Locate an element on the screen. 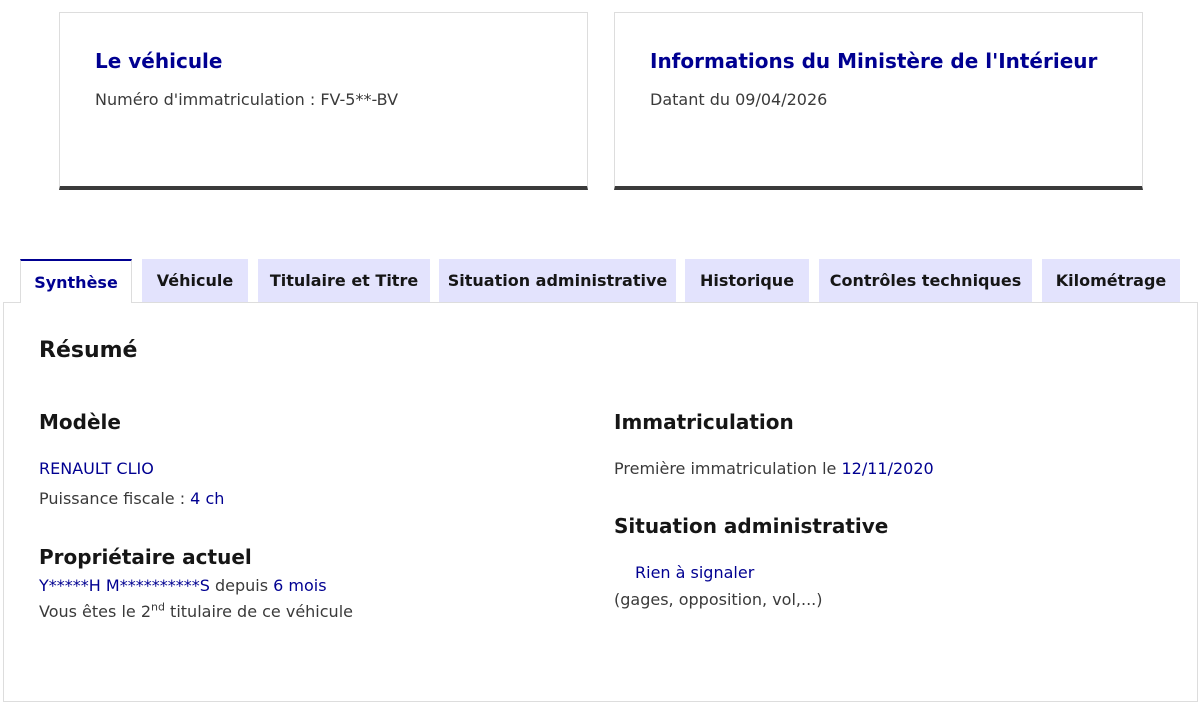  tab-kilometrage: Kilométrage is located at coordinates (1111, 280).